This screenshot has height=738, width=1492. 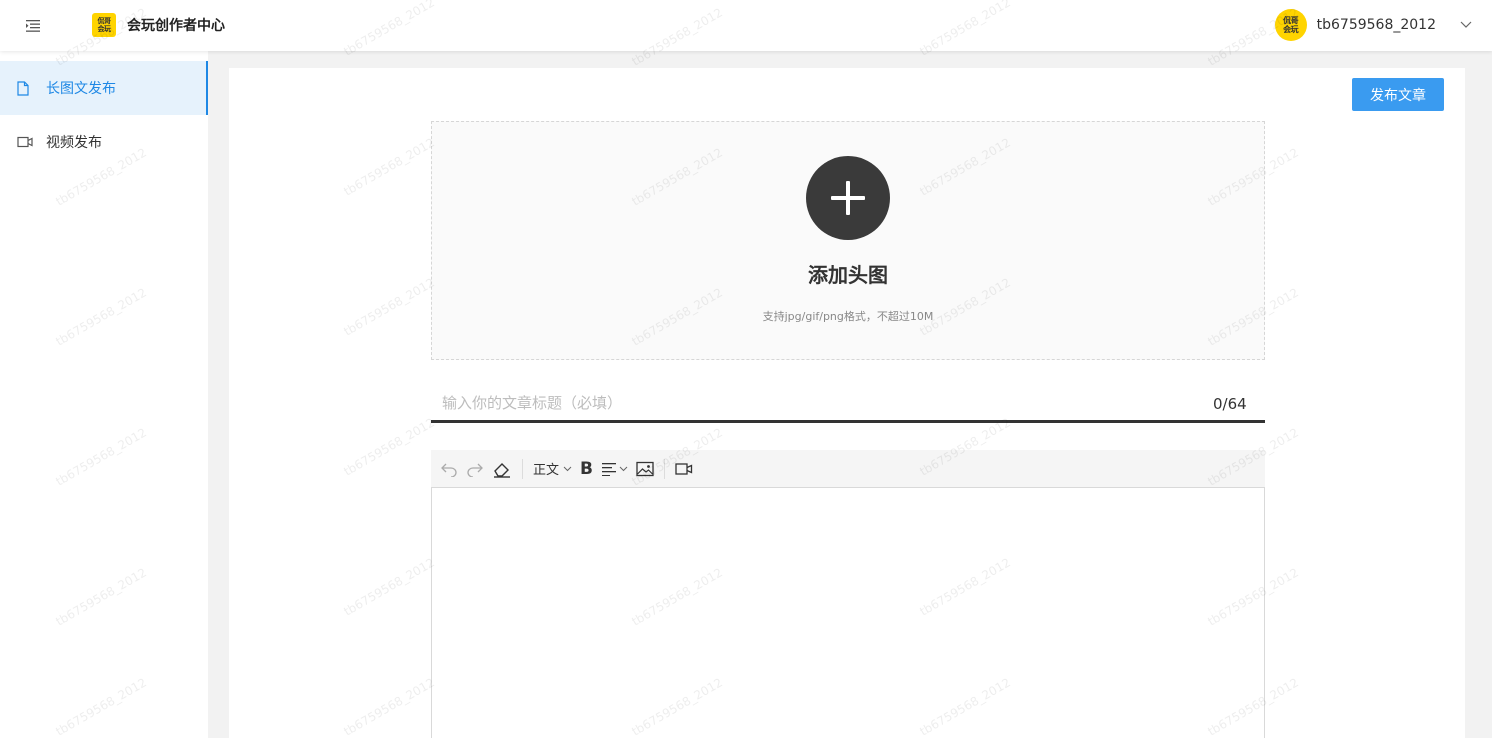 I want to click on image-icon, so click(x=645, y=469).